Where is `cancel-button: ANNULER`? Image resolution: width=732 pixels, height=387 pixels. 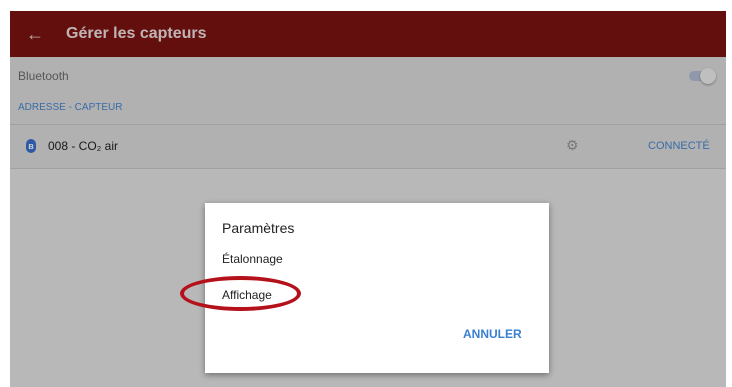 cancel-button: ANNULER is located at coordinates (492, 334).